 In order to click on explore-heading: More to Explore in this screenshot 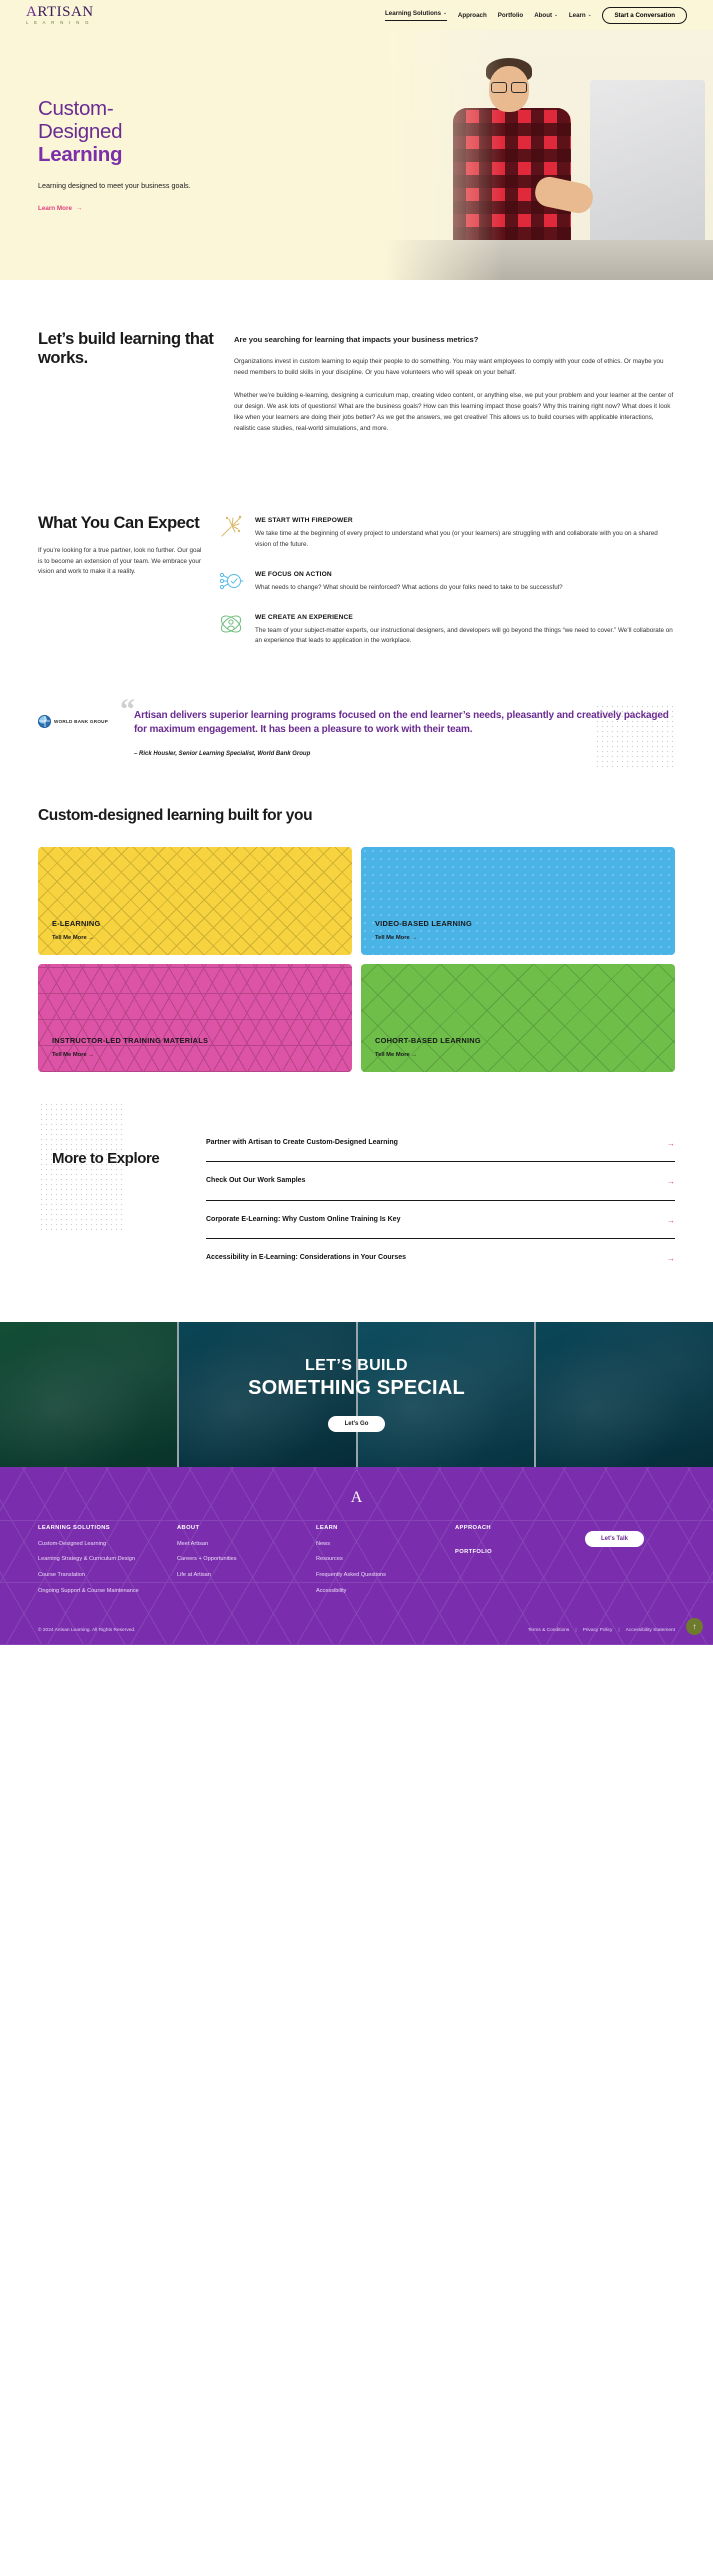, I will do `click(106, 1159)`.